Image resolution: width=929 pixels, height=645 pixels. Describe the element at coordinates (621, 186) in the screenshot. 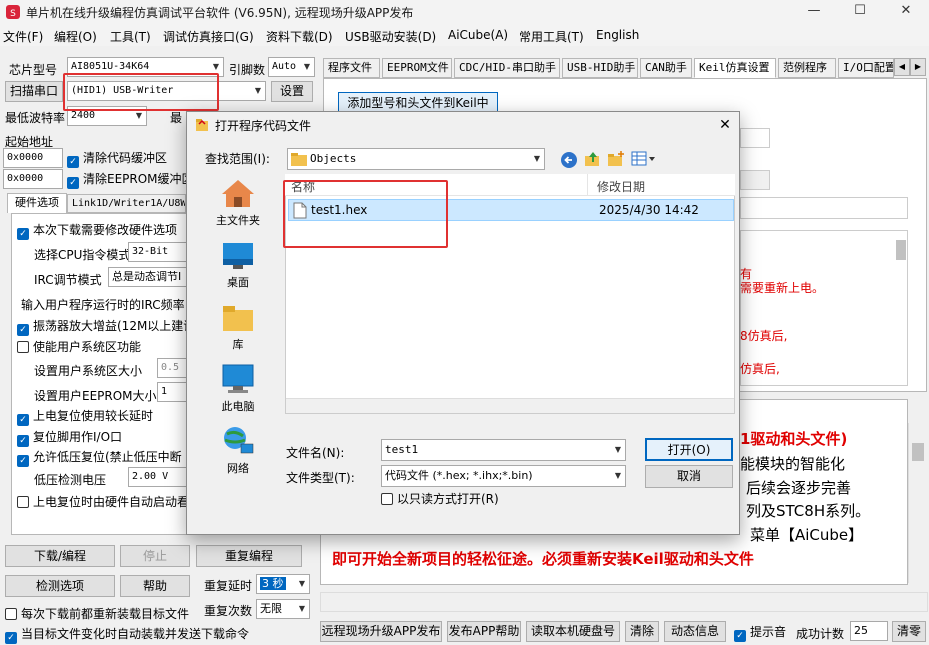

I see `column-date: 修改日期` at that location.